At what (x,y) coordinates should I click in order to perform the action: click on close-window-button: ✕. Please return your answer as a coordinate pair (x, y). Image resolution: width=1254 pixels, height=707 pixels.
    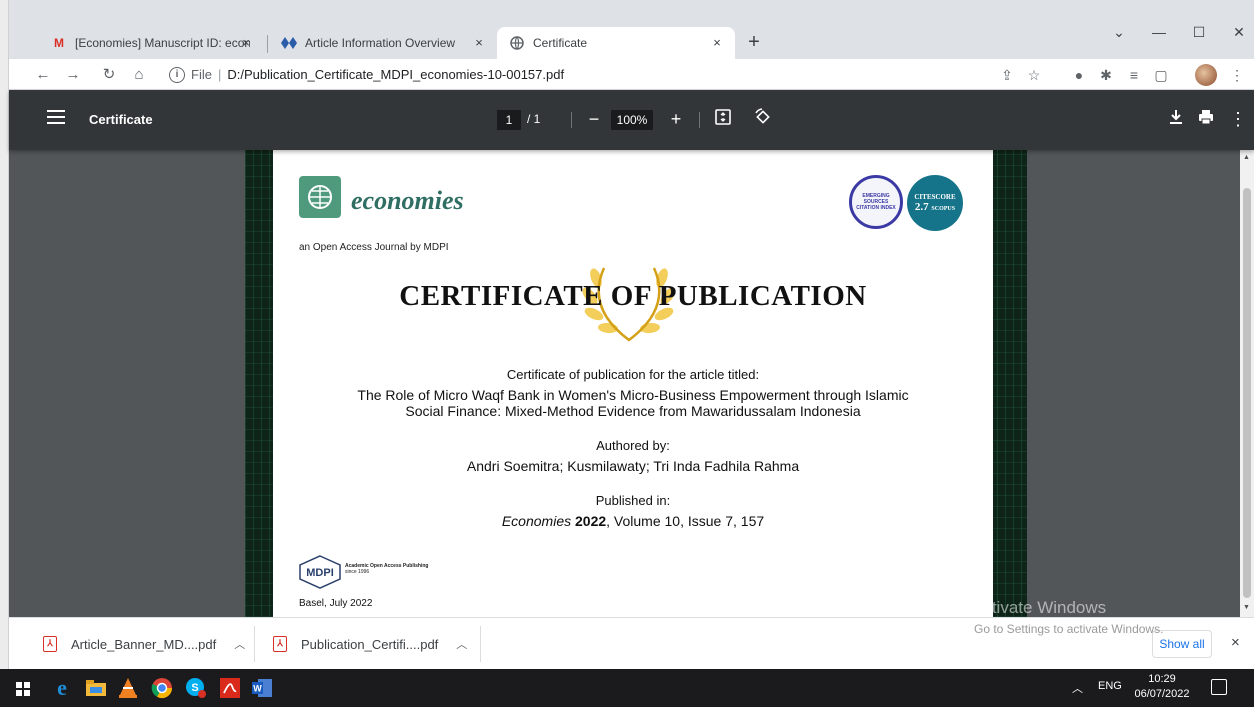
    Looking at the image, I should click on (1239, 32).